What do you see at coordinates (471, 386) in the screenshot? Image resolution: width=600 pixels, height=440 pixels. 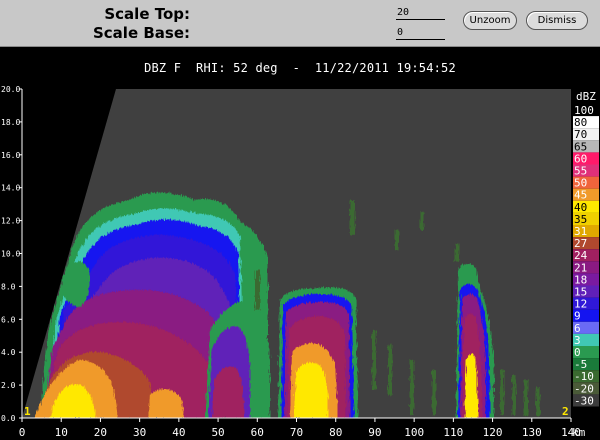 I see `cell3-yellow` at bounding box center [471, 386].